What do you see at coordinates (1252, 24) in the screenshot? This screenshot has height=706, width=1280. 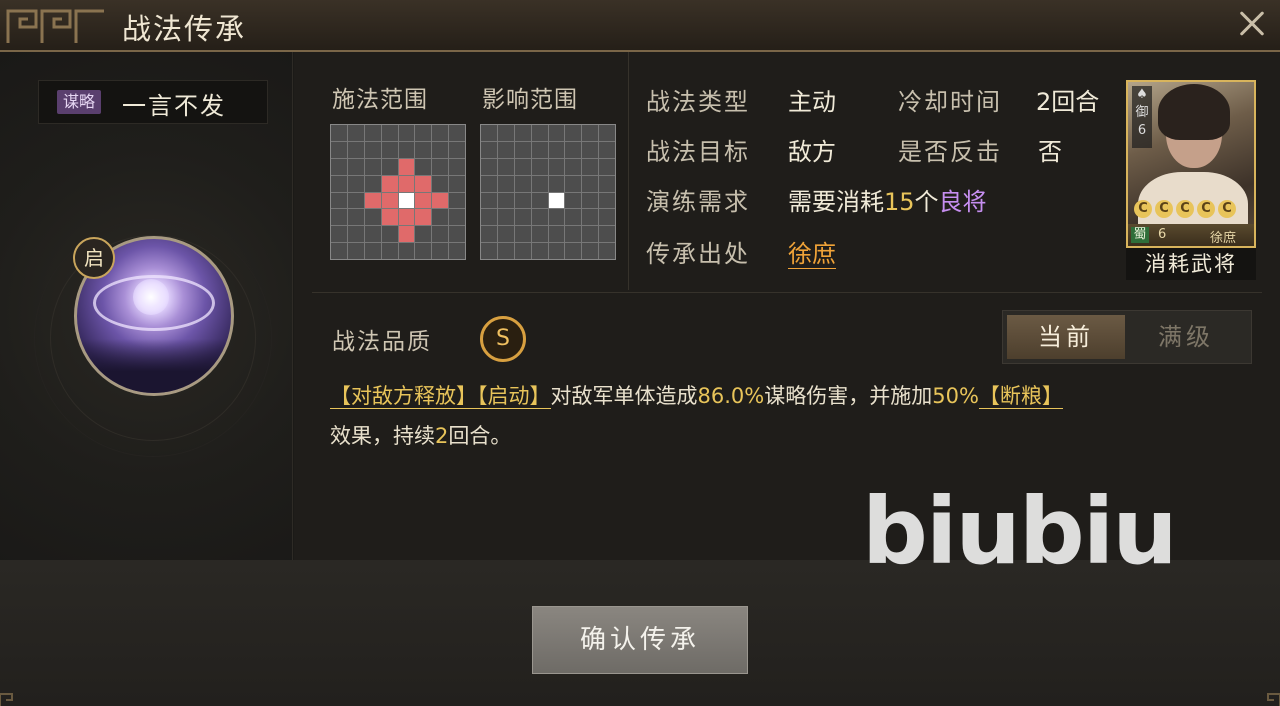 I see `close-icon` at bounding box center [1252, 24].